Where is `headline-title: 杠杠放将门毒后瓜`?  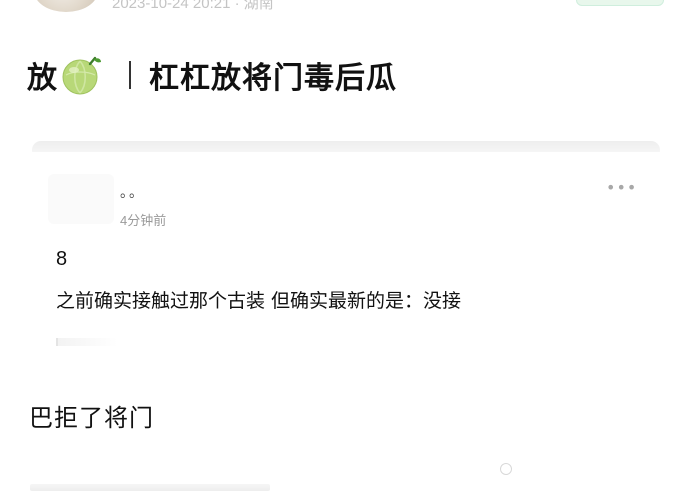 headline-title: 杠杠放将门毒后瓜 is located at coordinates (273, 78).